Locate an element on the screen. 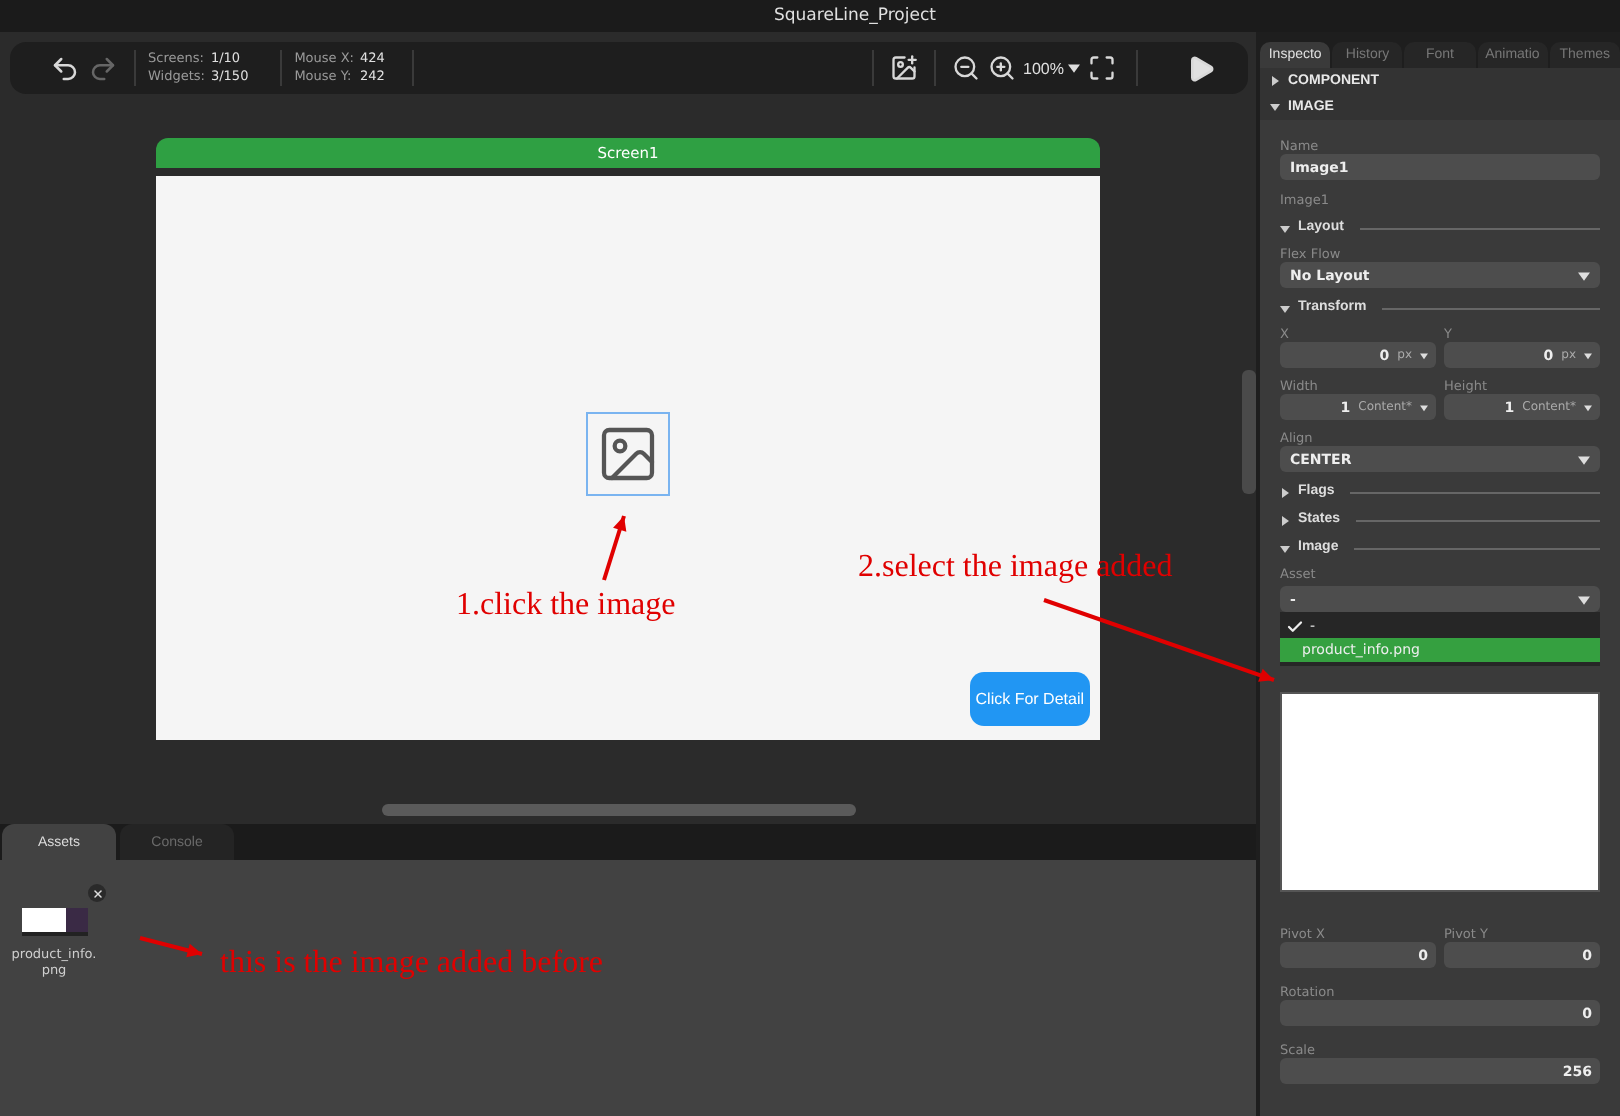 The image size is (1620, 1116). annotation-text: 1.click the image is located at coordinates (566, 606).